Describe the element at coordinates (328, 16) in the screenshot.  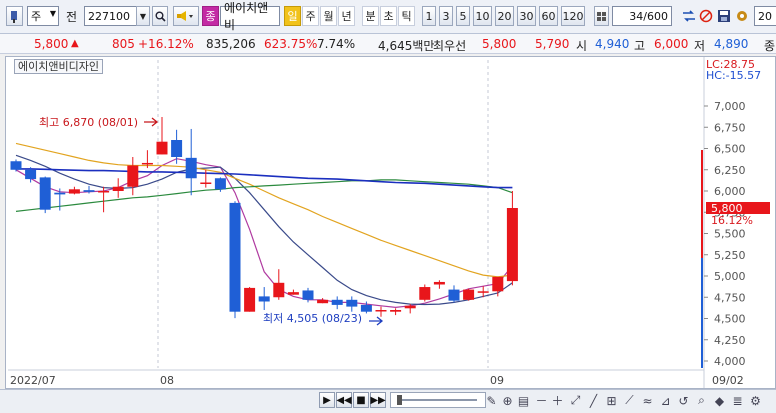
I see `tab-month: 월` at that location.